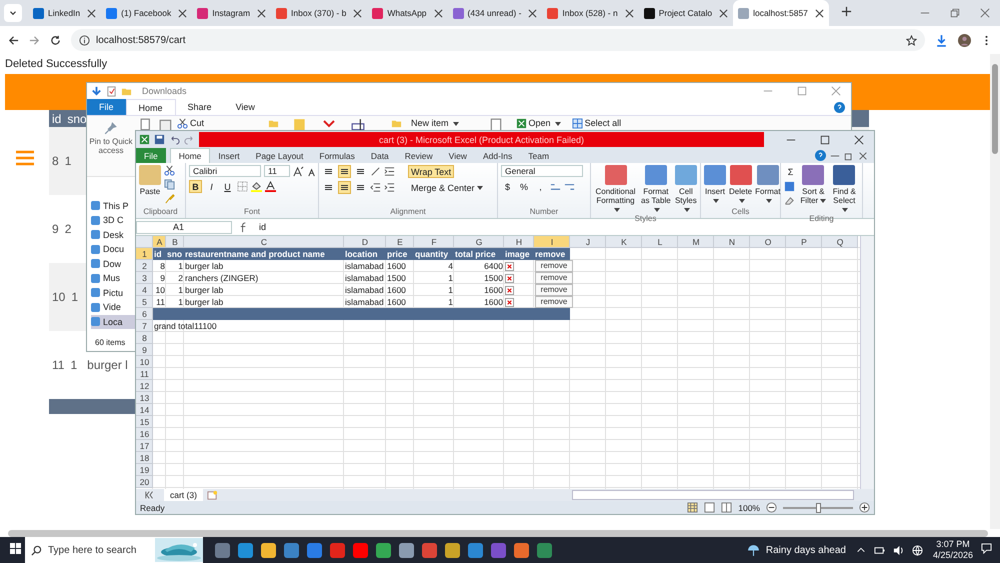 The image size is (1000, 563). What do you see at coordinates (590, 13) in the screenshot?
I see `browser-tab: Inbox (528) - n` at bounding box center [590, 13].